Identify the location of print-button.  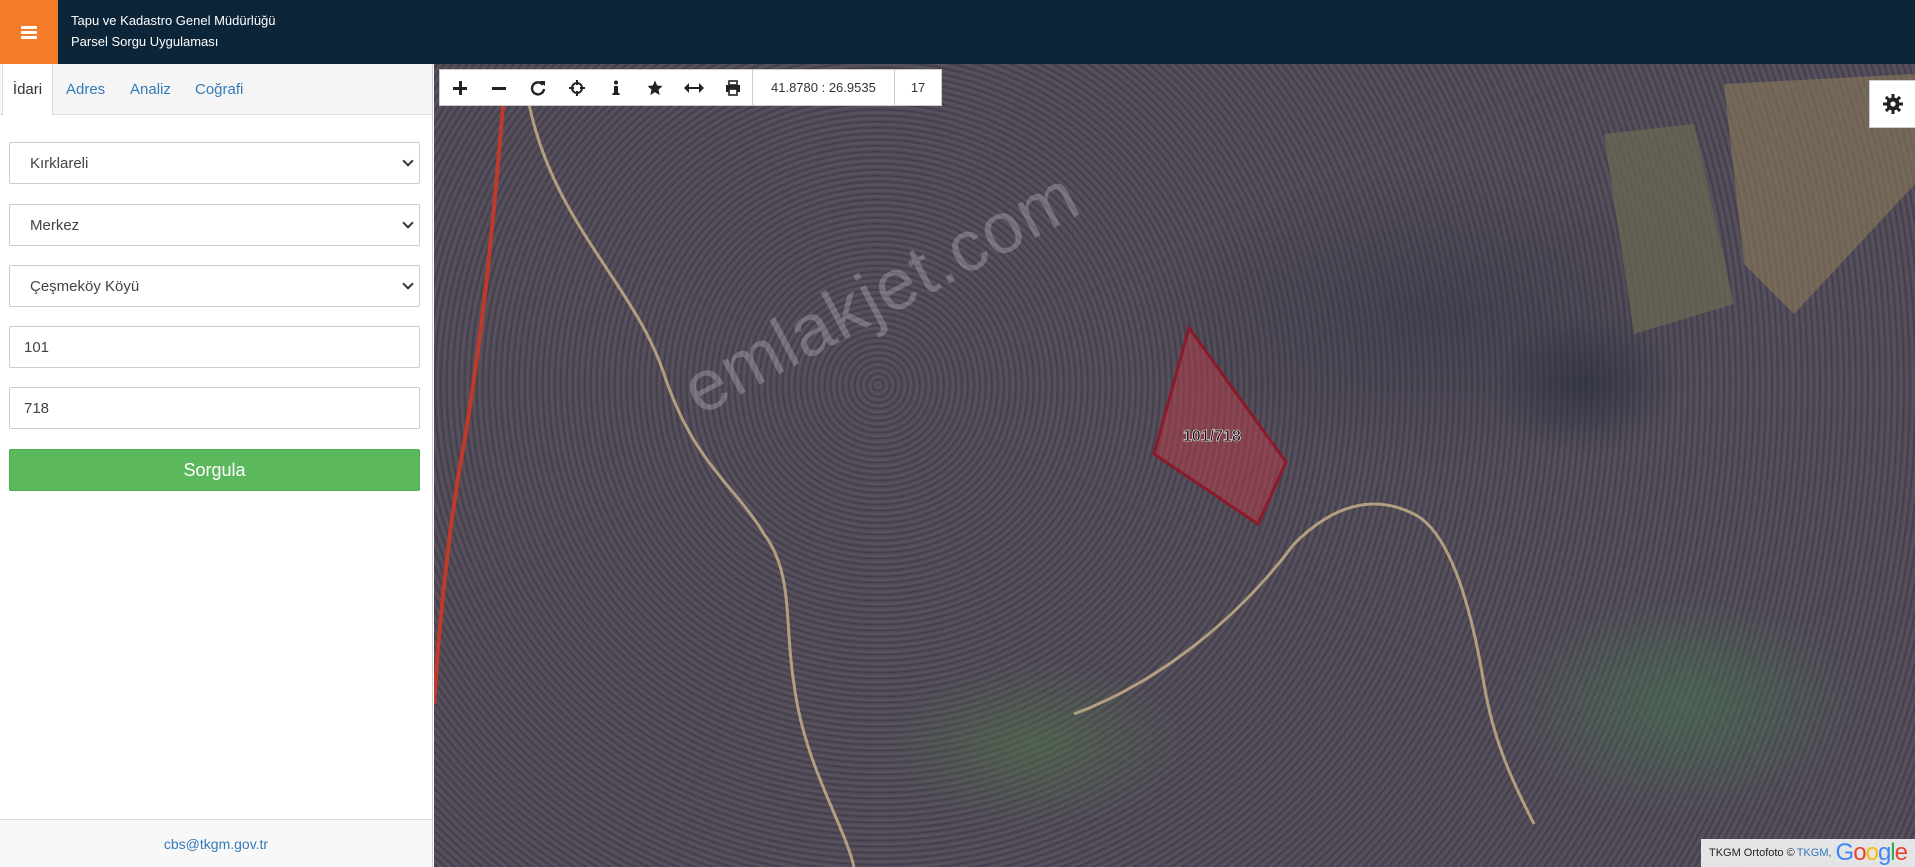
(732, 88).